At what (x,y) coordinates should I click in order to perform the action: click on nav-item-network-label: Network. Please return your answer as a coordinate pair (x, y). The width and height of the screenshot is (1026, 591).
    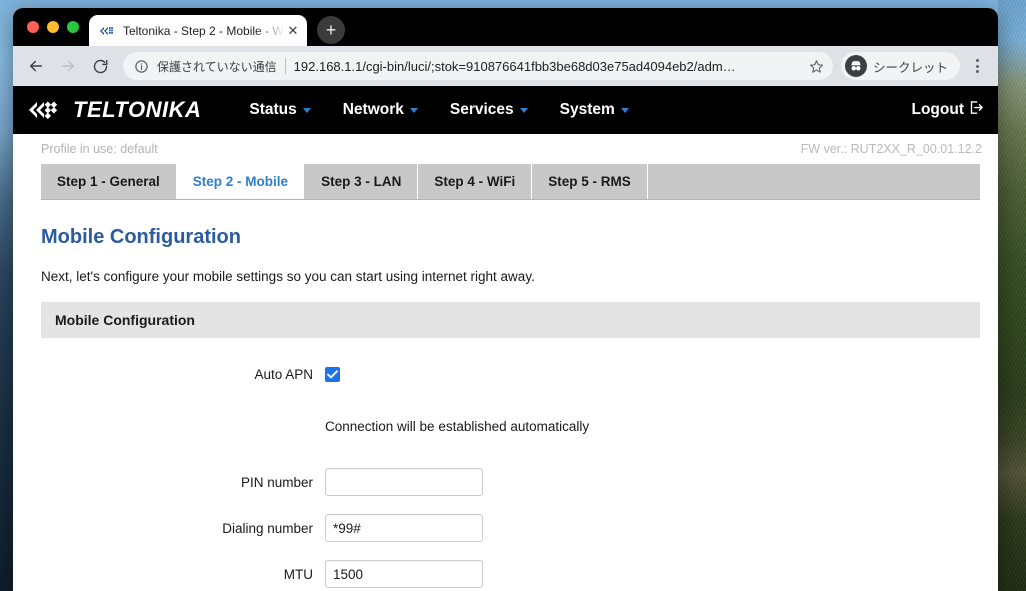
    Looking at the image, I should click on (373, 109).